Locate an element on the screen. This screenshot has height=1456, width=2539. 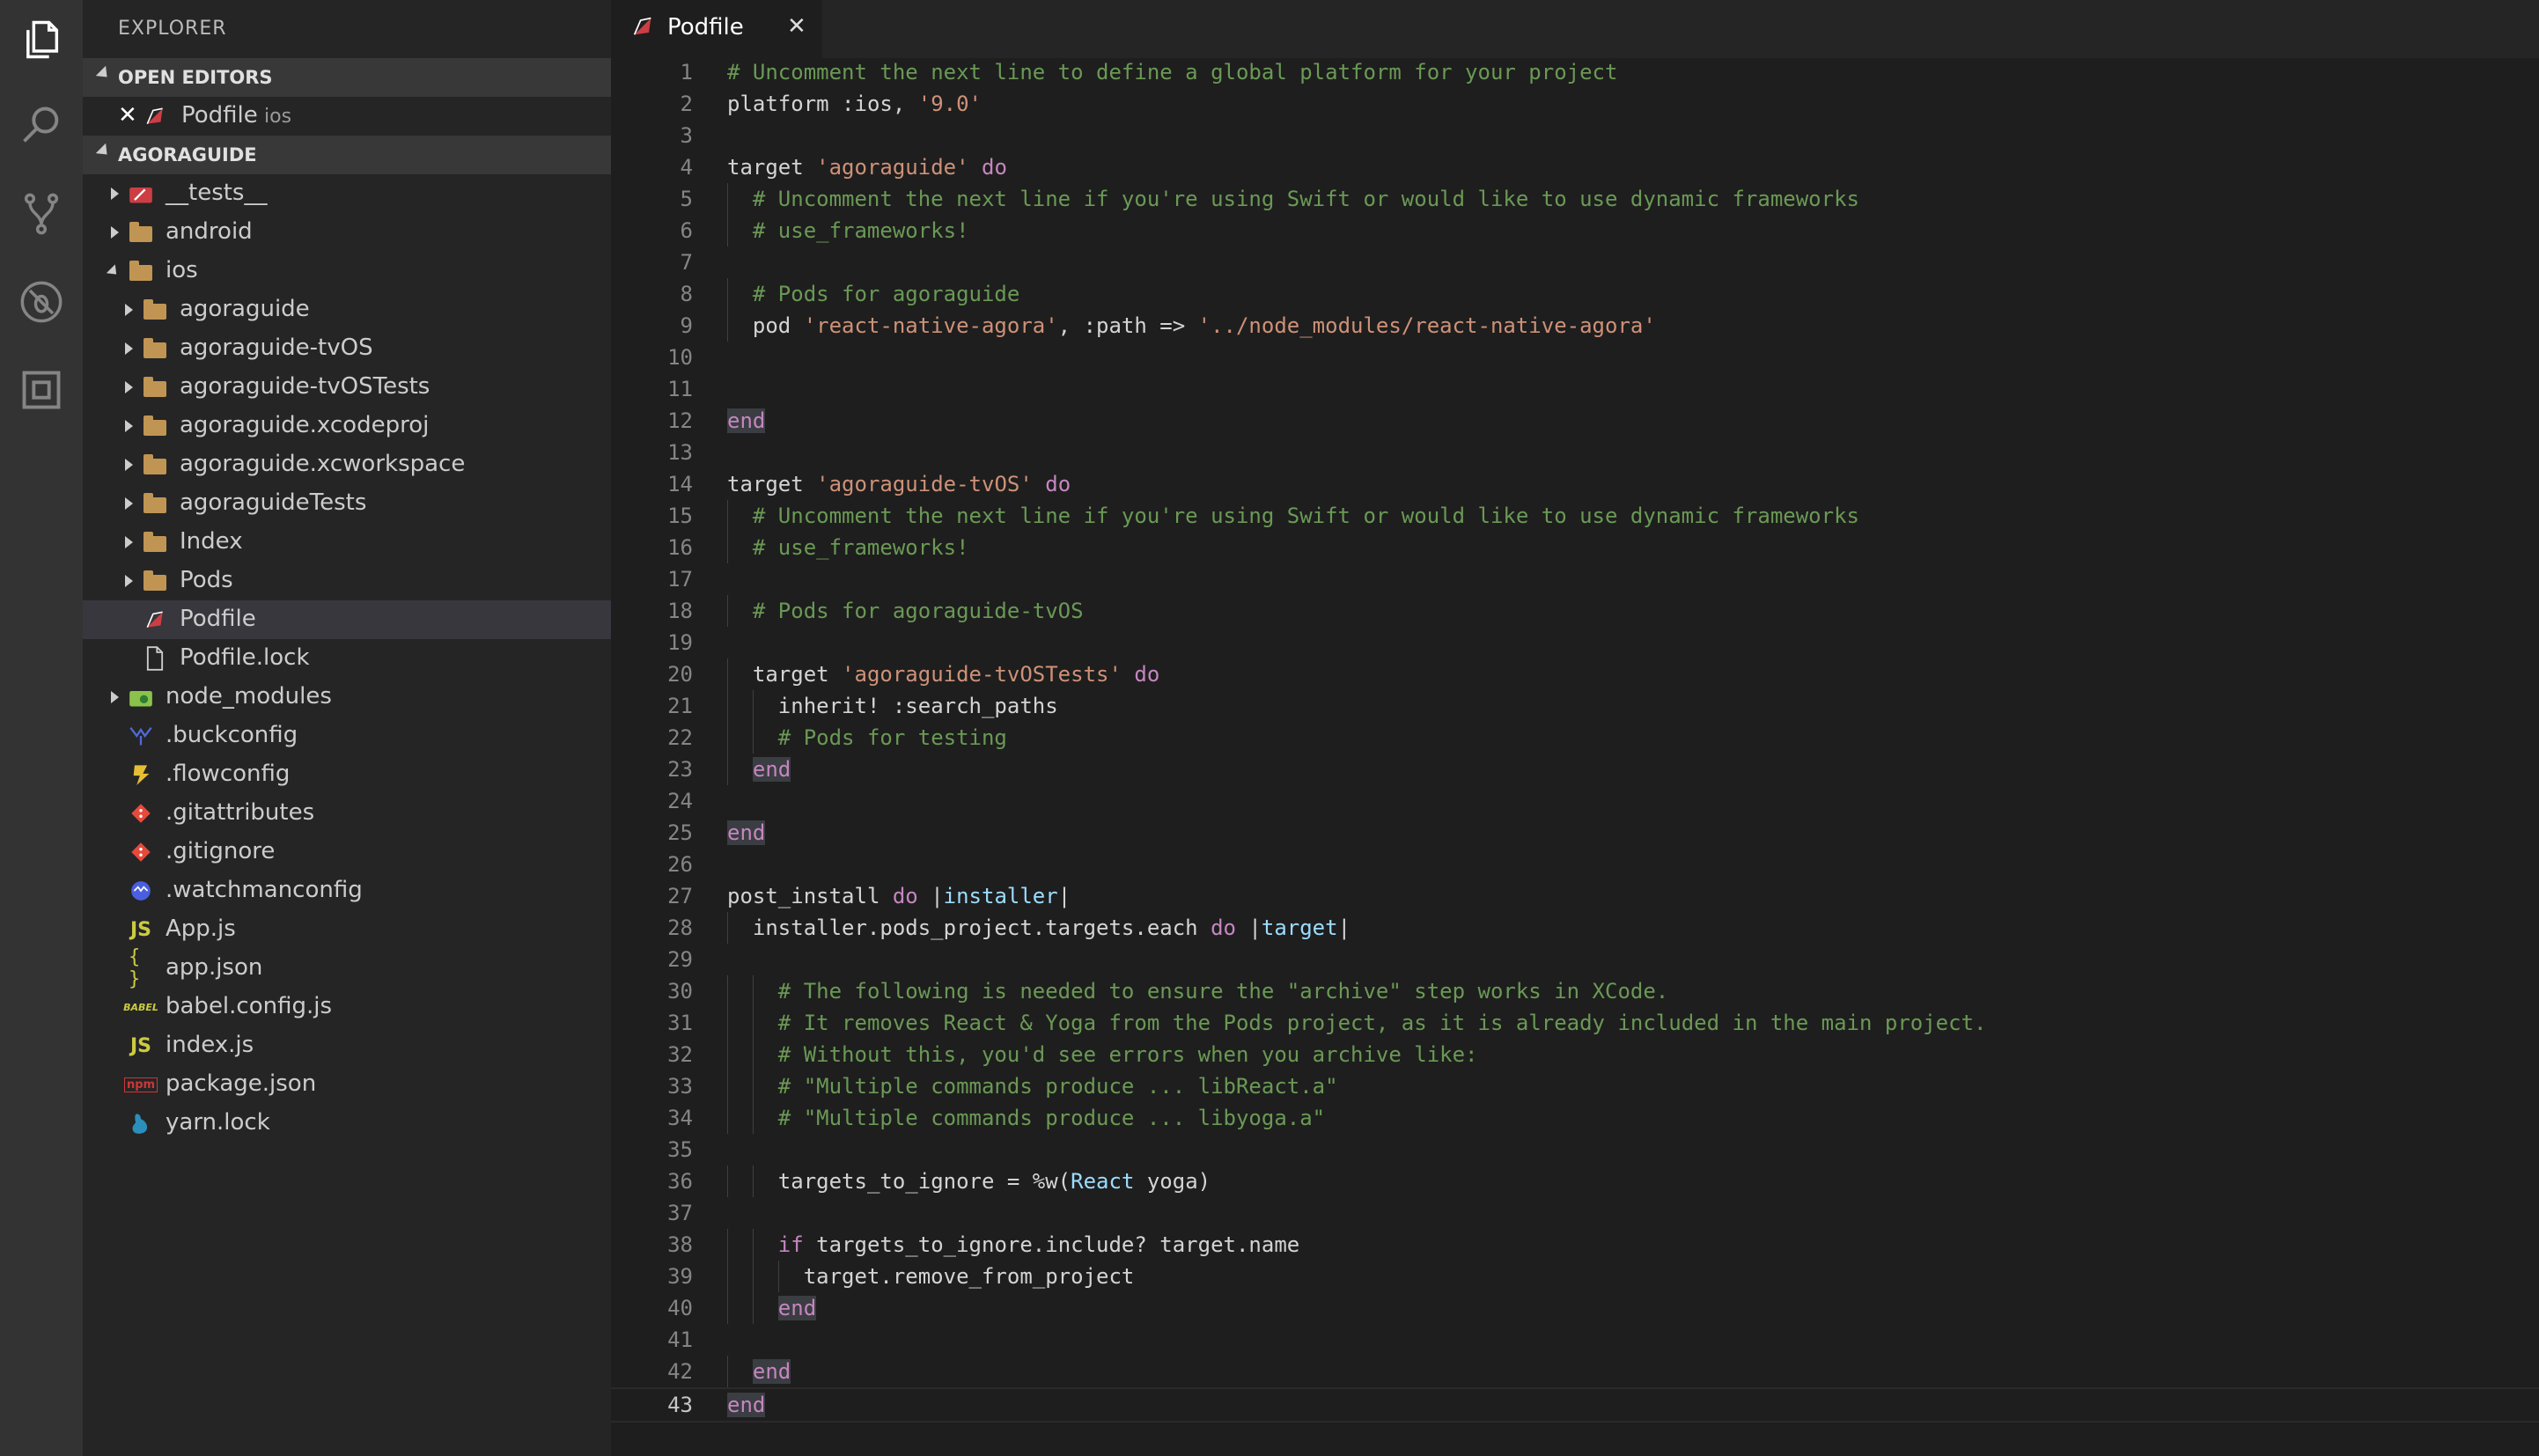
tree-item: .gitignore is located at coordinates (347, 852).